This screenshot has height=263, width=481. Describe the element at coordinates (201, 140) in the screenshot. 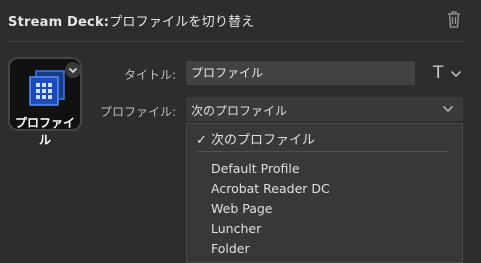

I see `check-icon: ✓` at that location.